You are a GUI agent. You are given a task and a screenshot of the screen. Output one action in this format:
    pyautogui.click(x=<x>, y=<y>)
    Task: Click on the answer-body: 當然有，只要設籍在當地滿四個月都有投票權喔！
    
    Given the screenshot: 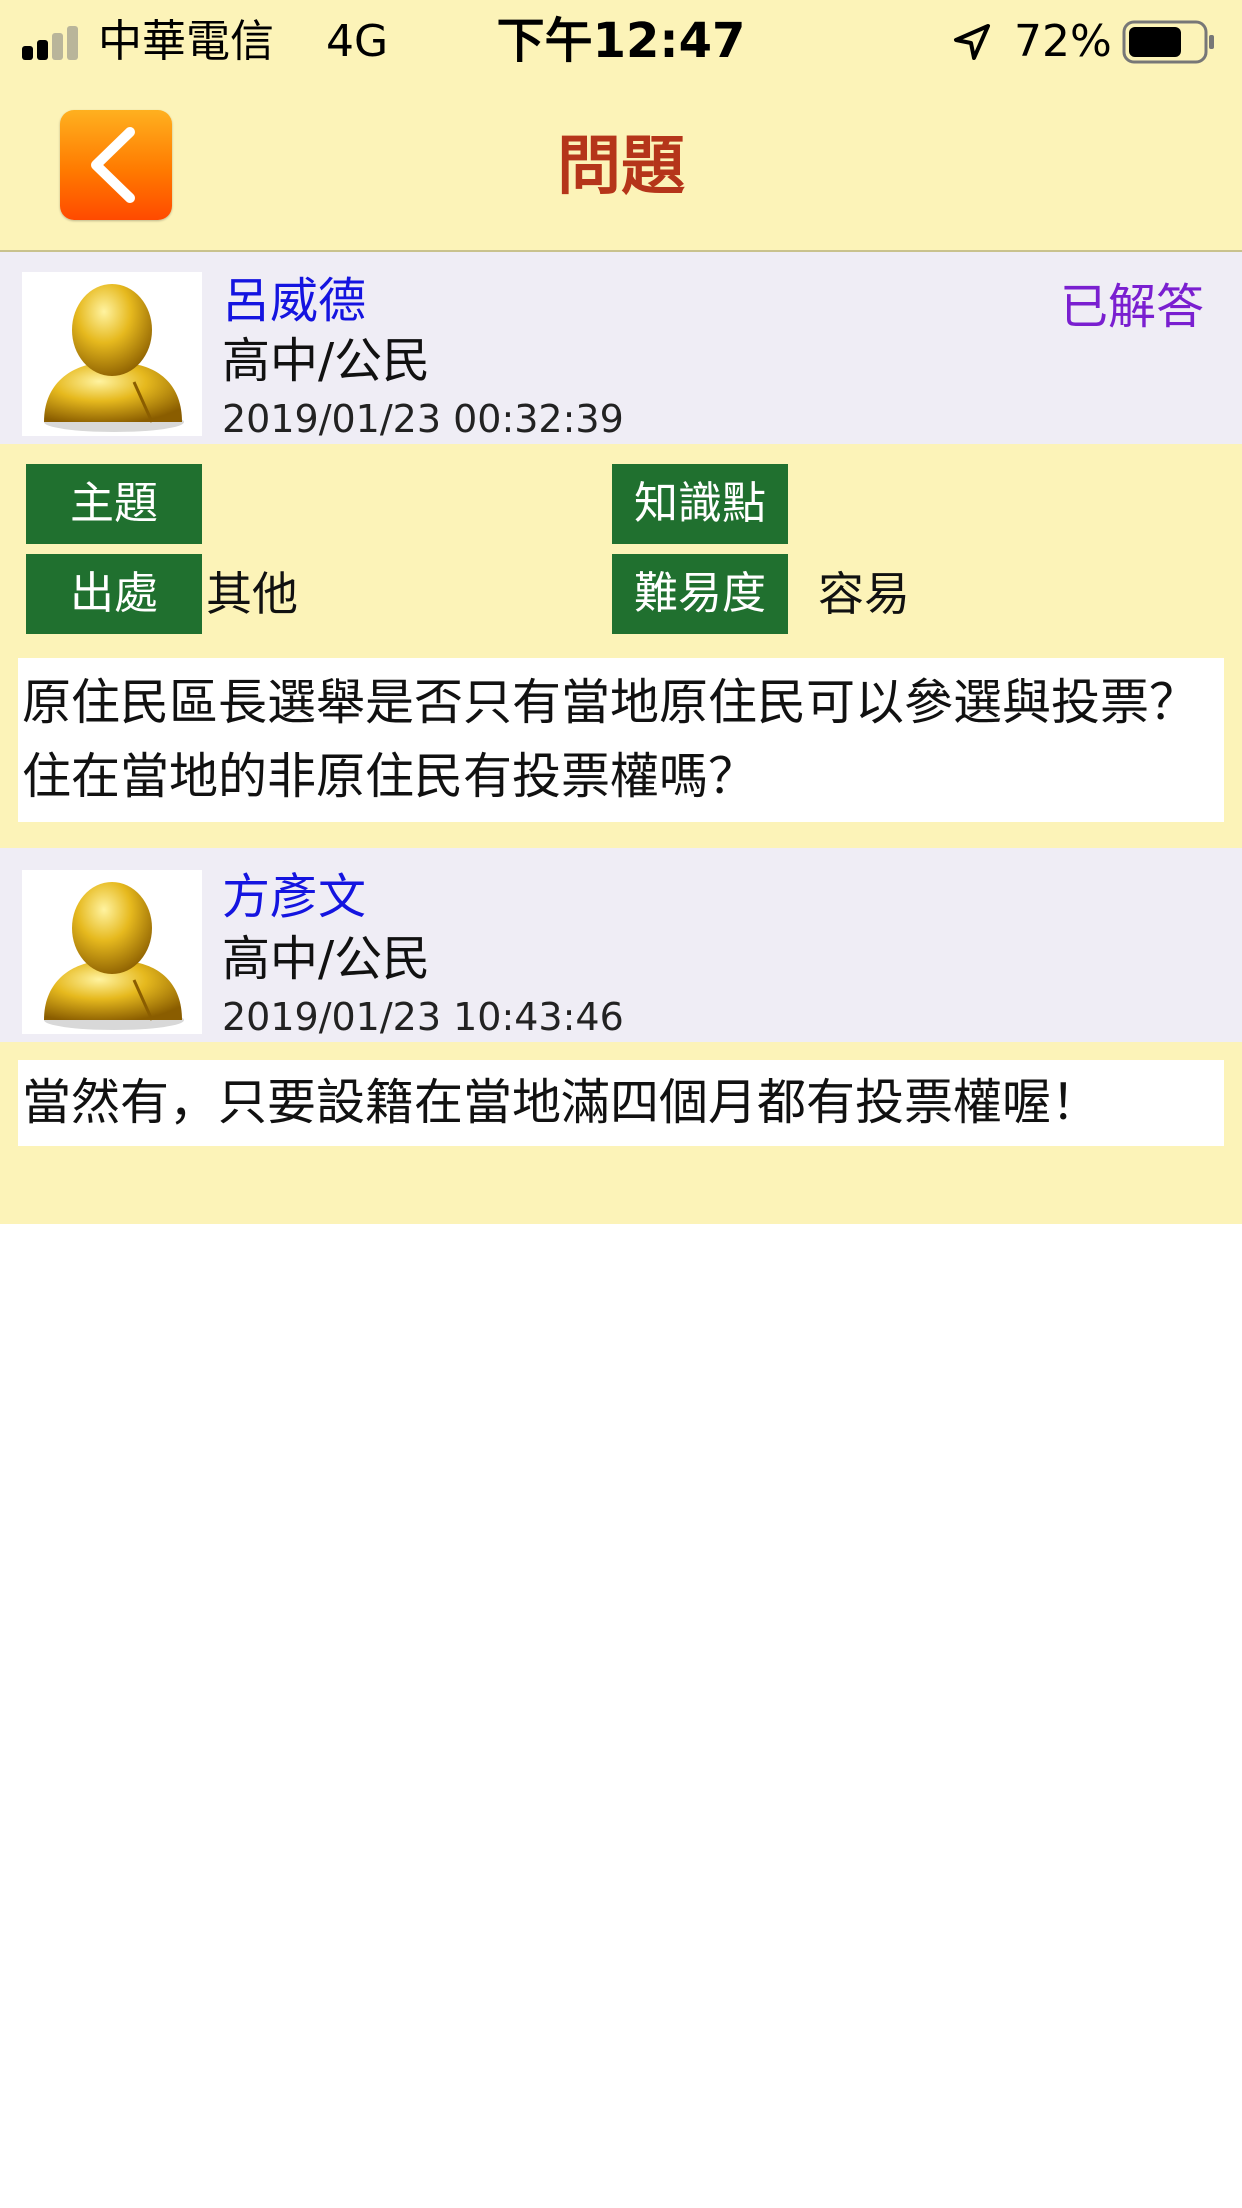 What is the action you would take?
    pyautogui.click(x=621, y=1133)
    